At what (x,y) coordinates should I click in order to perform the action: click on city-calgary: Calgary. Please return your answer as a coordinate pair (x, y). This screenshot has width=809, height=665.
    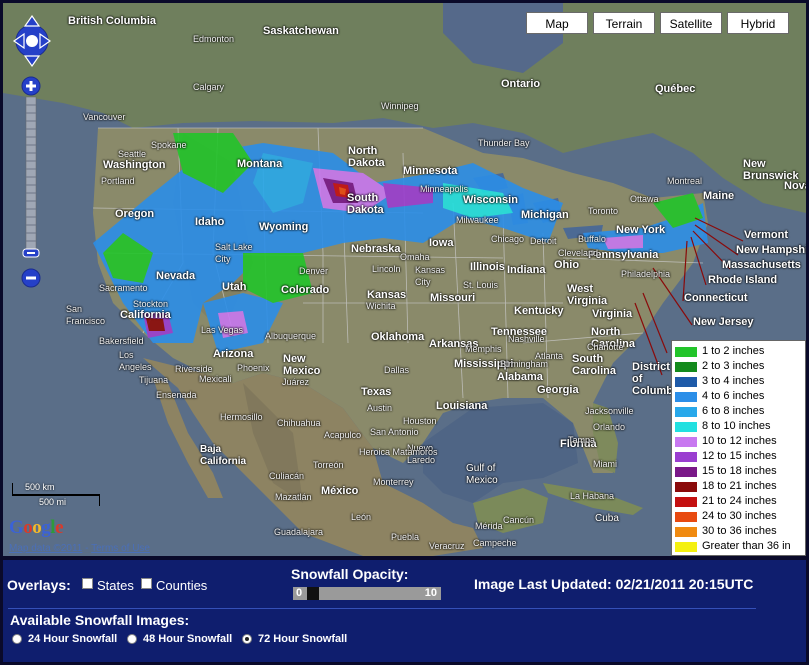
    Looking at the image, I should click on (209, 87).